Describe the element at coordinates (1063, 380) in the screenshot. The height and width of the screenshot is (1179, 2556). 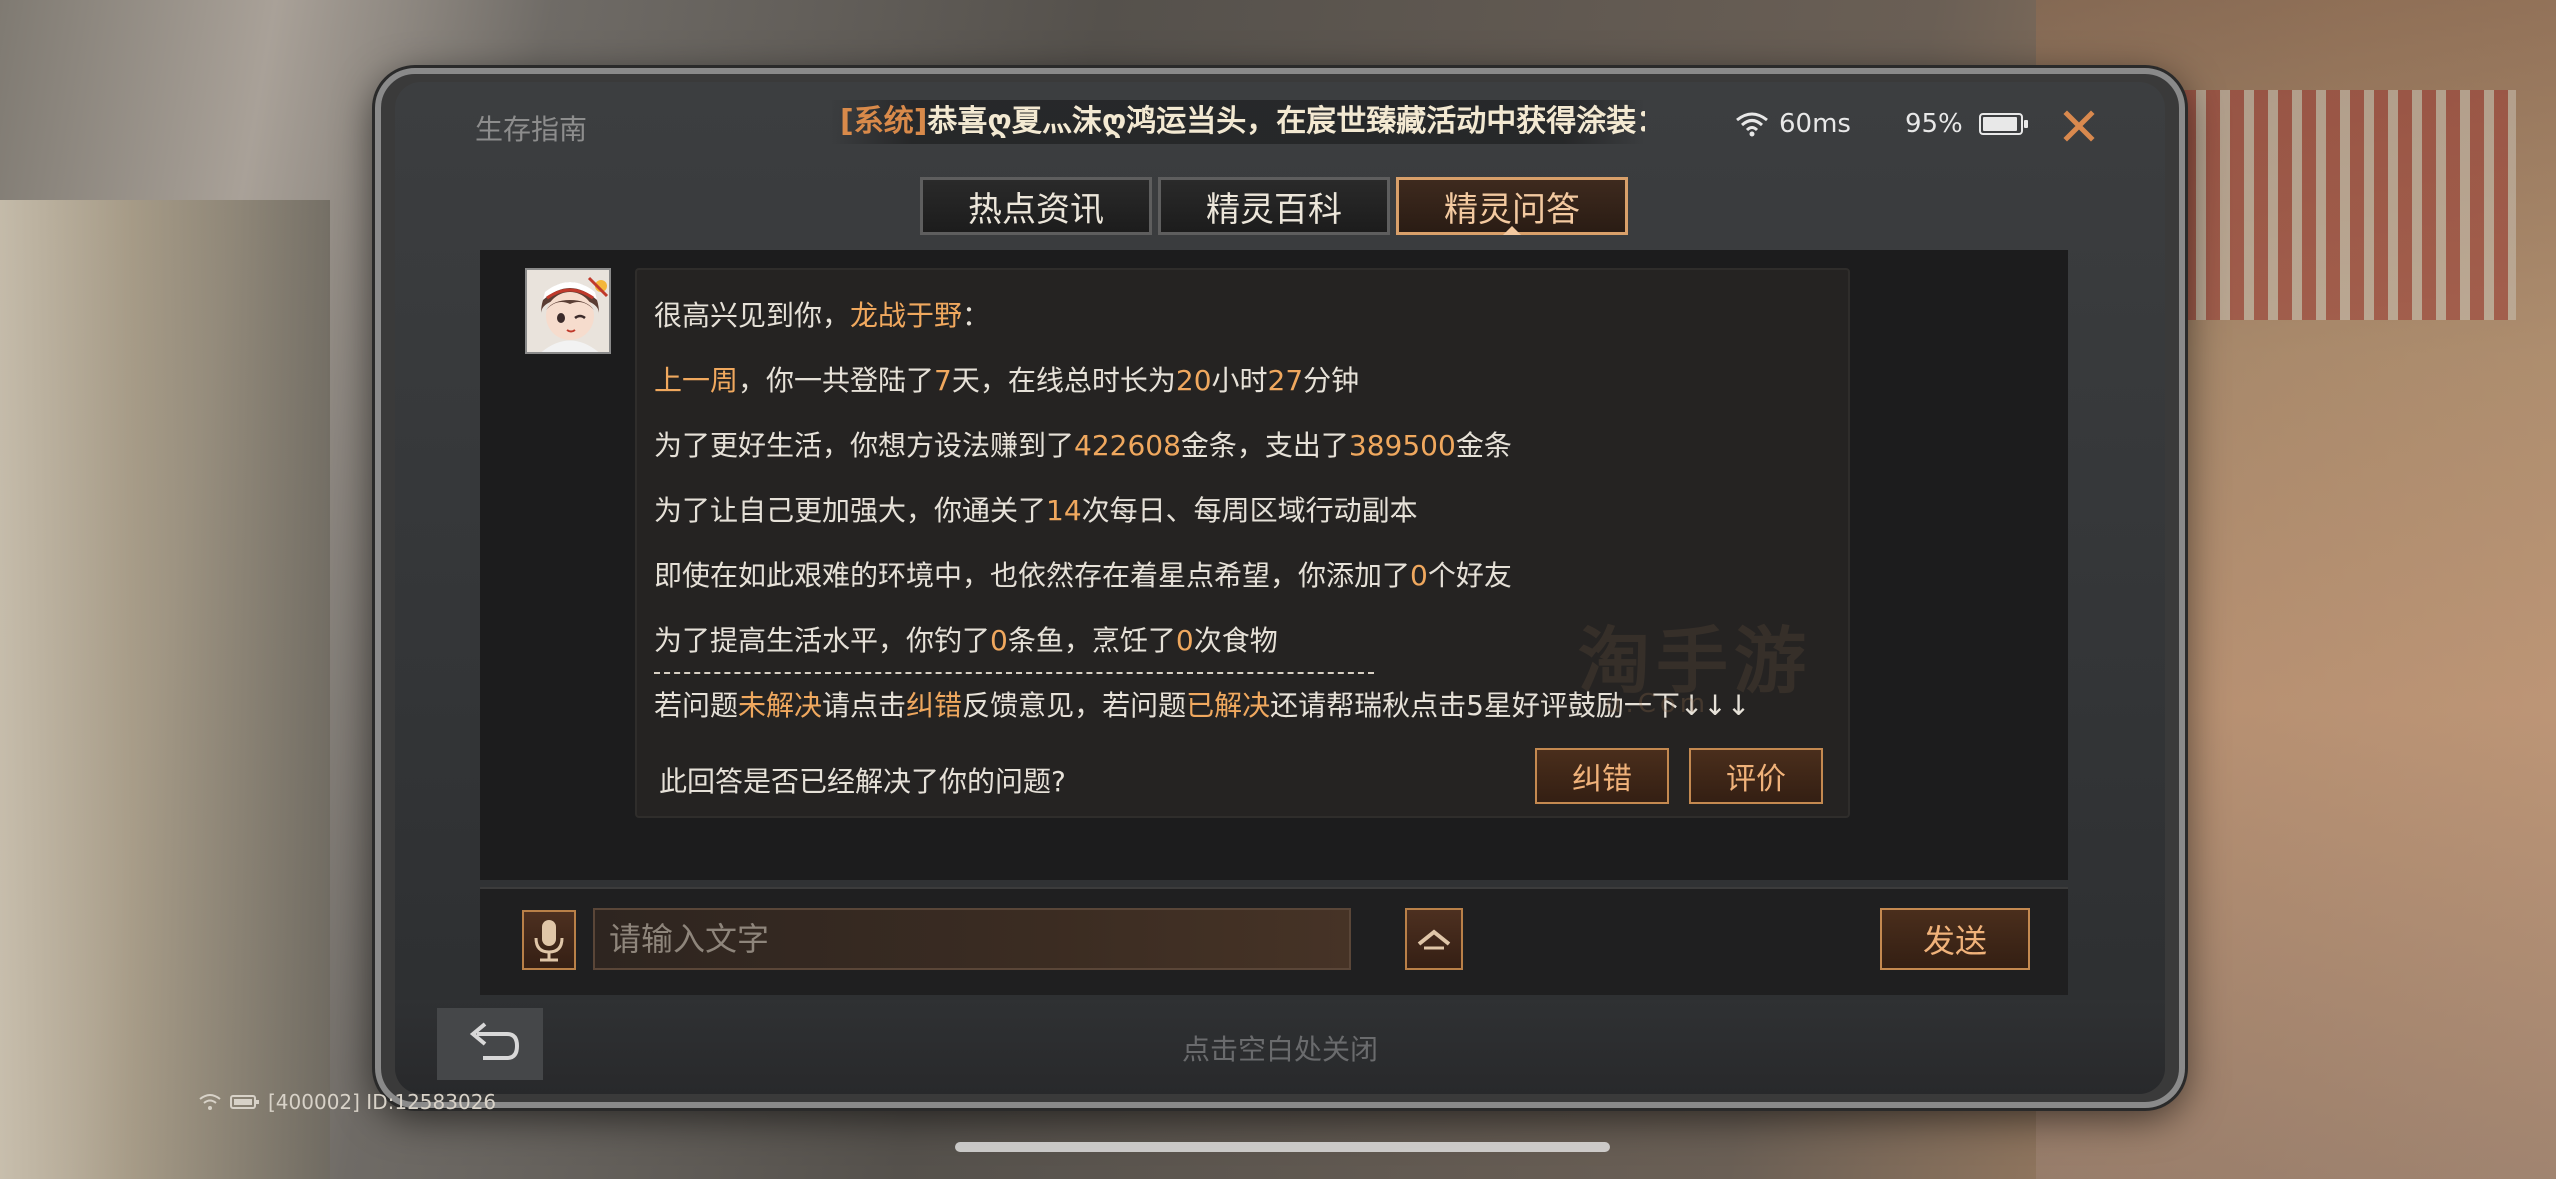
I see `login-text-2: 天，在线总时长为` at that location.